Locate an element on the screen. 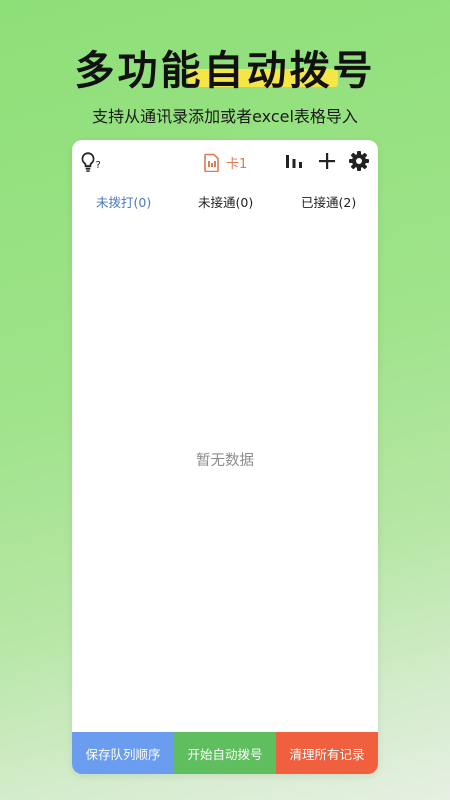  tab-not-connected: 未接通(0) is located at coordinates (225, 201).